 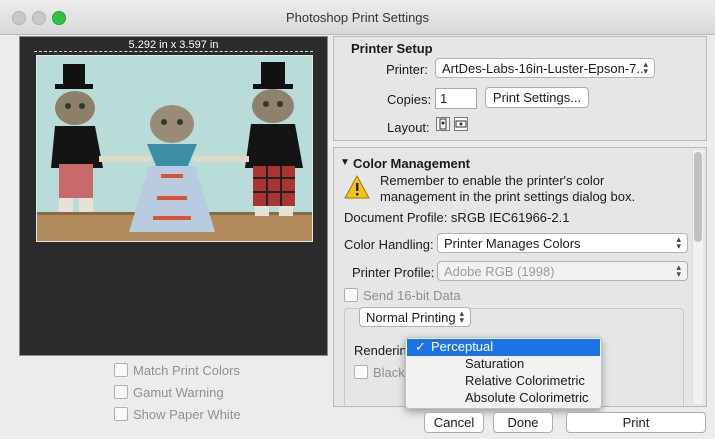 What do you see at coordinates (345, 162) in the screenshot?
I see `disclosure-triangle-icon: ▼` at bounding box center [345, 162].